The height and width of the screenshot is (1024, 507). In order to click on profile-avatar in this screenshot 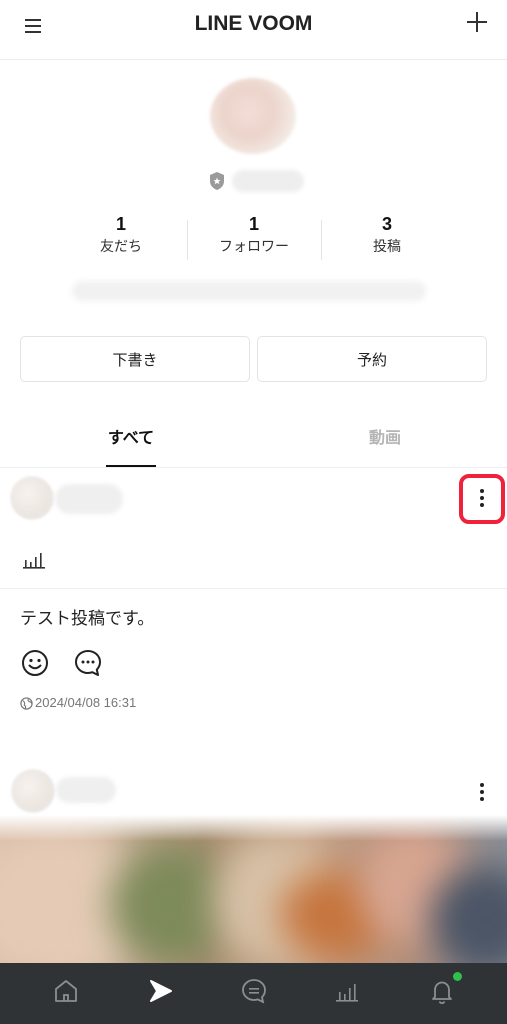, I will do `click(253, 116)`.